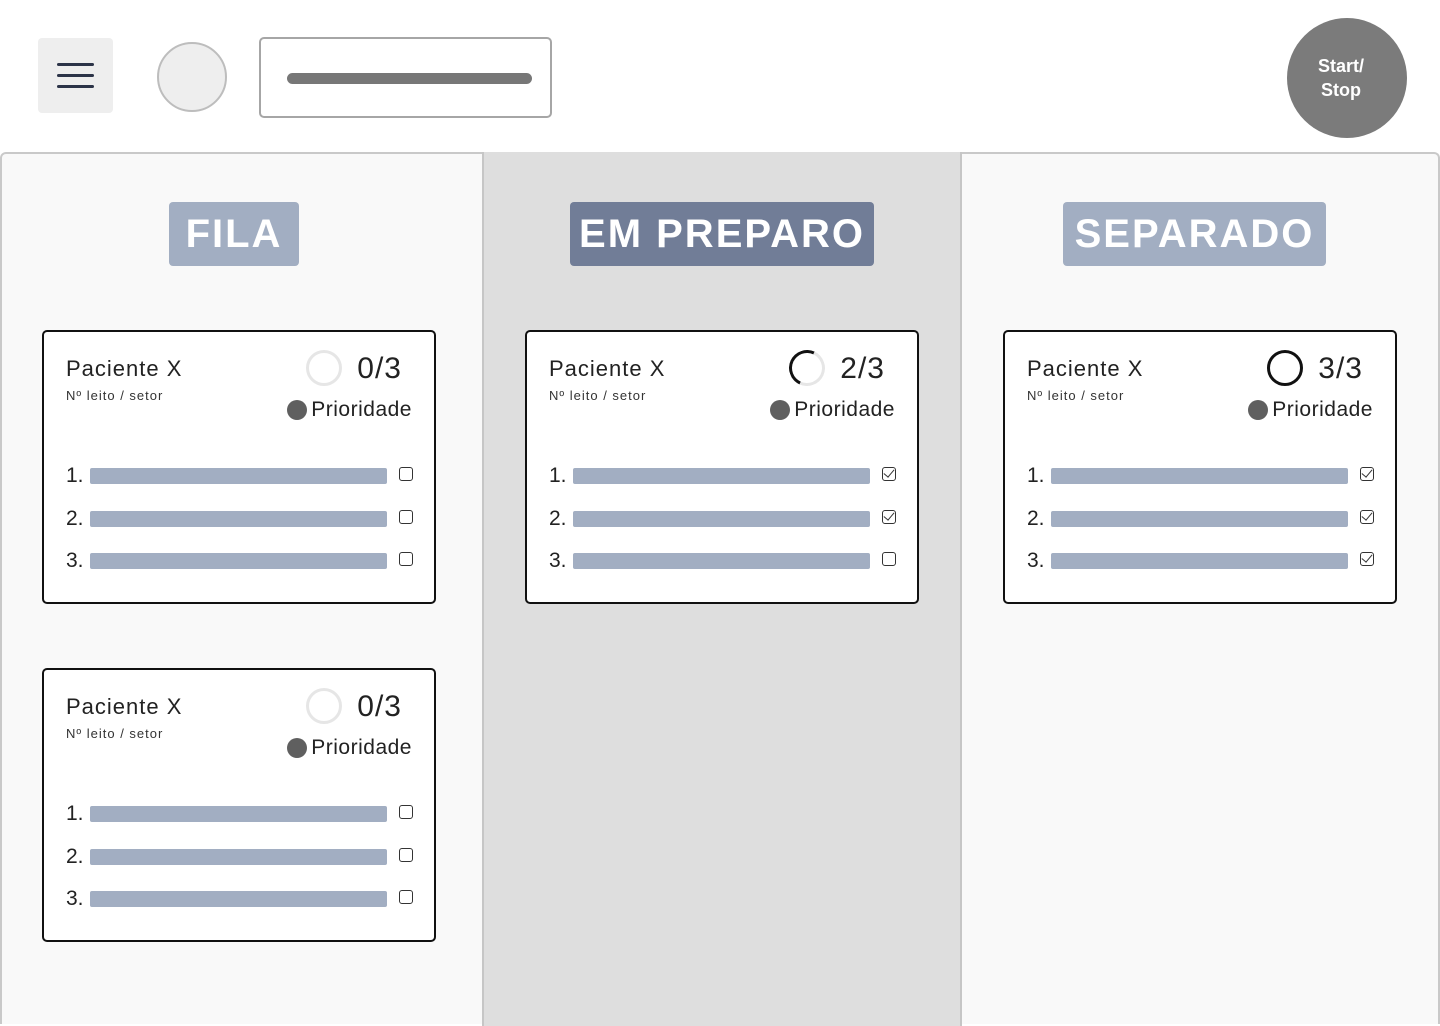 This screenshot has height=1026, width=1440. Describe the element at coordinates (234, 234) in the screenshot. I see `column-title: FILA` at that location.